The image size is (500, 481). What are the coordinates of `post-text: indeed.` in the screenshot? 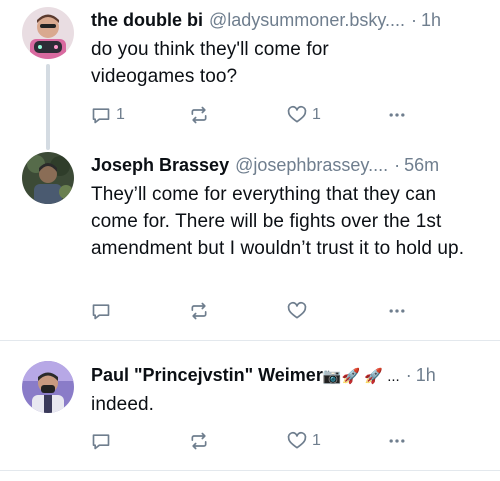 It's located at (123, 404).